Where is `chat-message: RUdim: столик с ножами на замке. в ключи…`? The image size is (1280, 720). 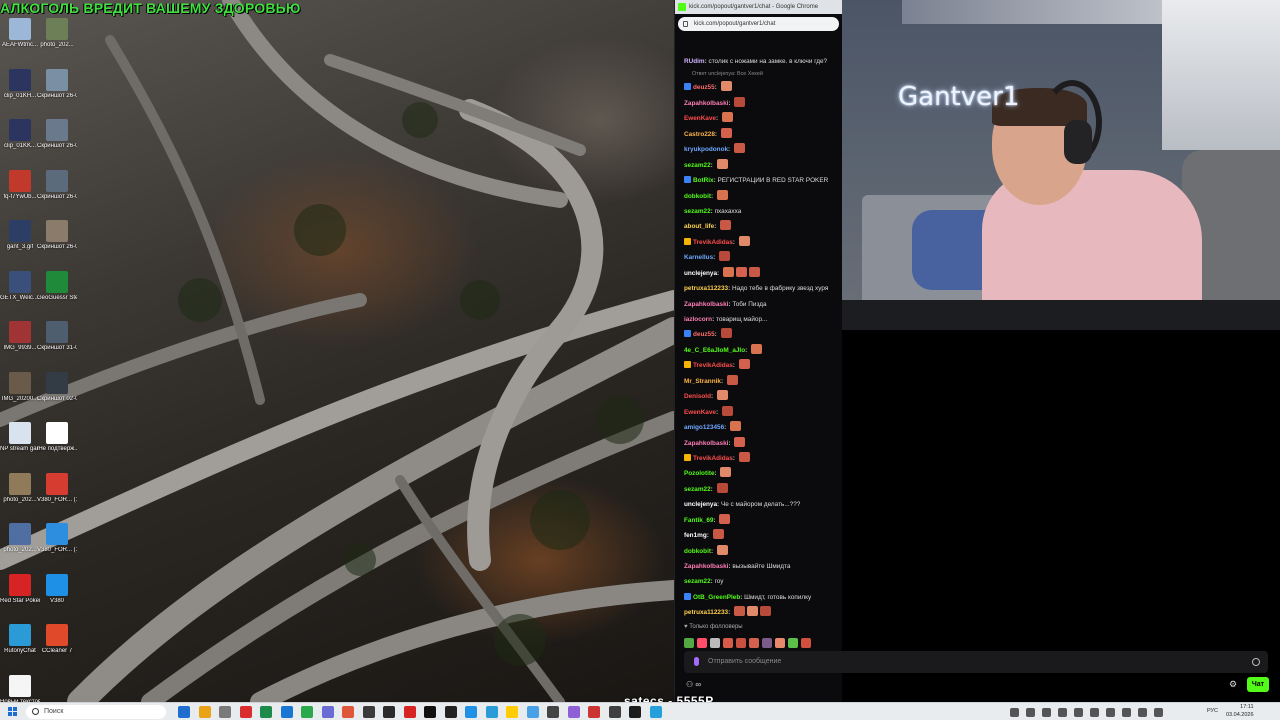 chat-message: RUdim: столик с ножами на замке. в ключи… is located at coordinates (759, 61).